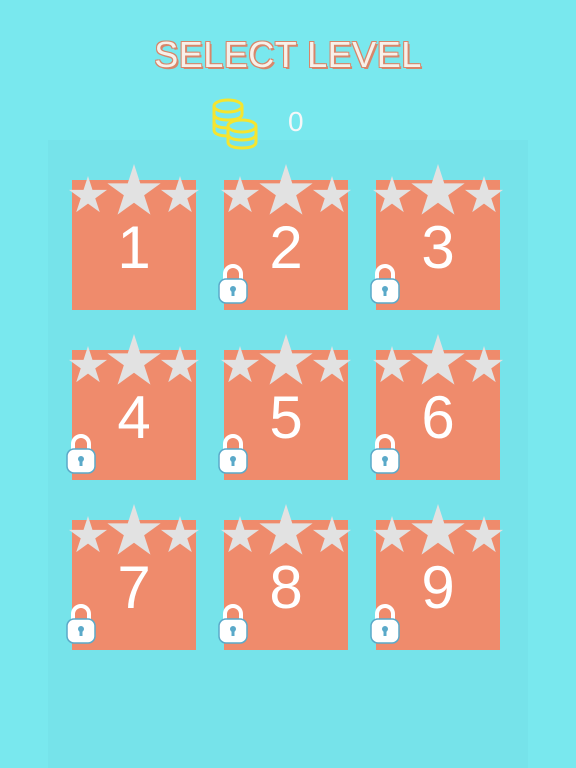 The image size is (576, 768). Describe the element at coordinates (286, 237) in the screenshot. I see `level-button-2: 2` at that location.